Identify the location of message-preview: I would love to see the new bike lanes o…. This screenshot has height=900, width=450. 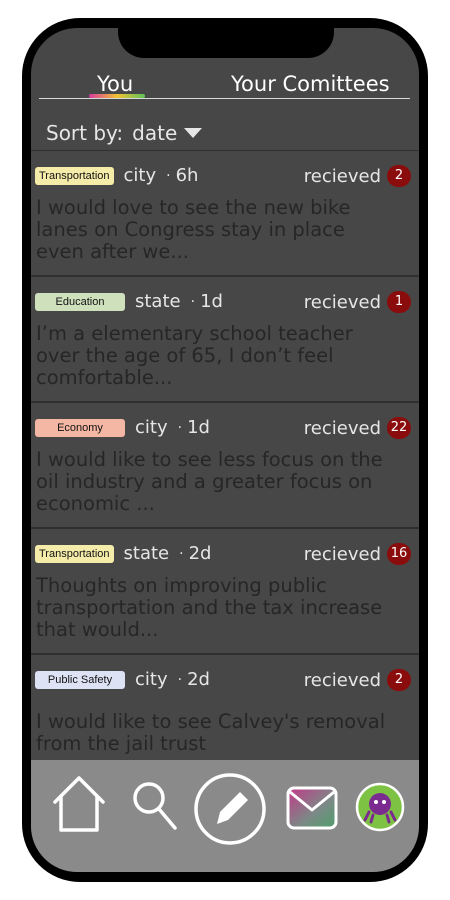
(193, 229).